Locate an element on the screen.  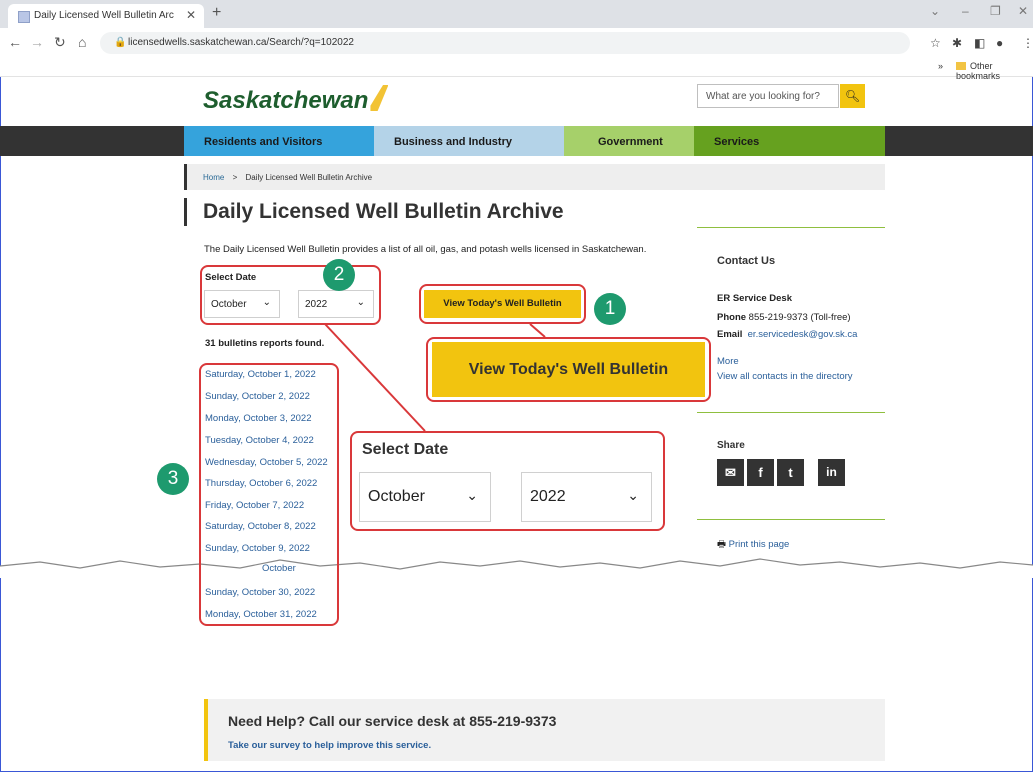
home-icon: ⌂ is located at coordinates (82, 42).